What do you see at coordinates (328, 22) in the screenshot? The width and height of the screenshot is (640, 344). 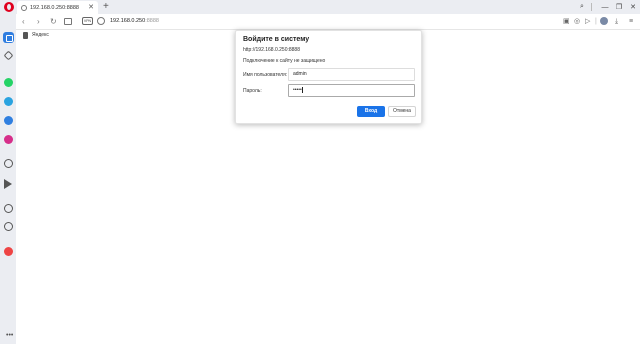 I see `address-bar: ‹ › ↻ VPN 192.168.0.250:8888 ▣ ◎ ▷ | ⤓ ≡` at bounding box center [328, 22].